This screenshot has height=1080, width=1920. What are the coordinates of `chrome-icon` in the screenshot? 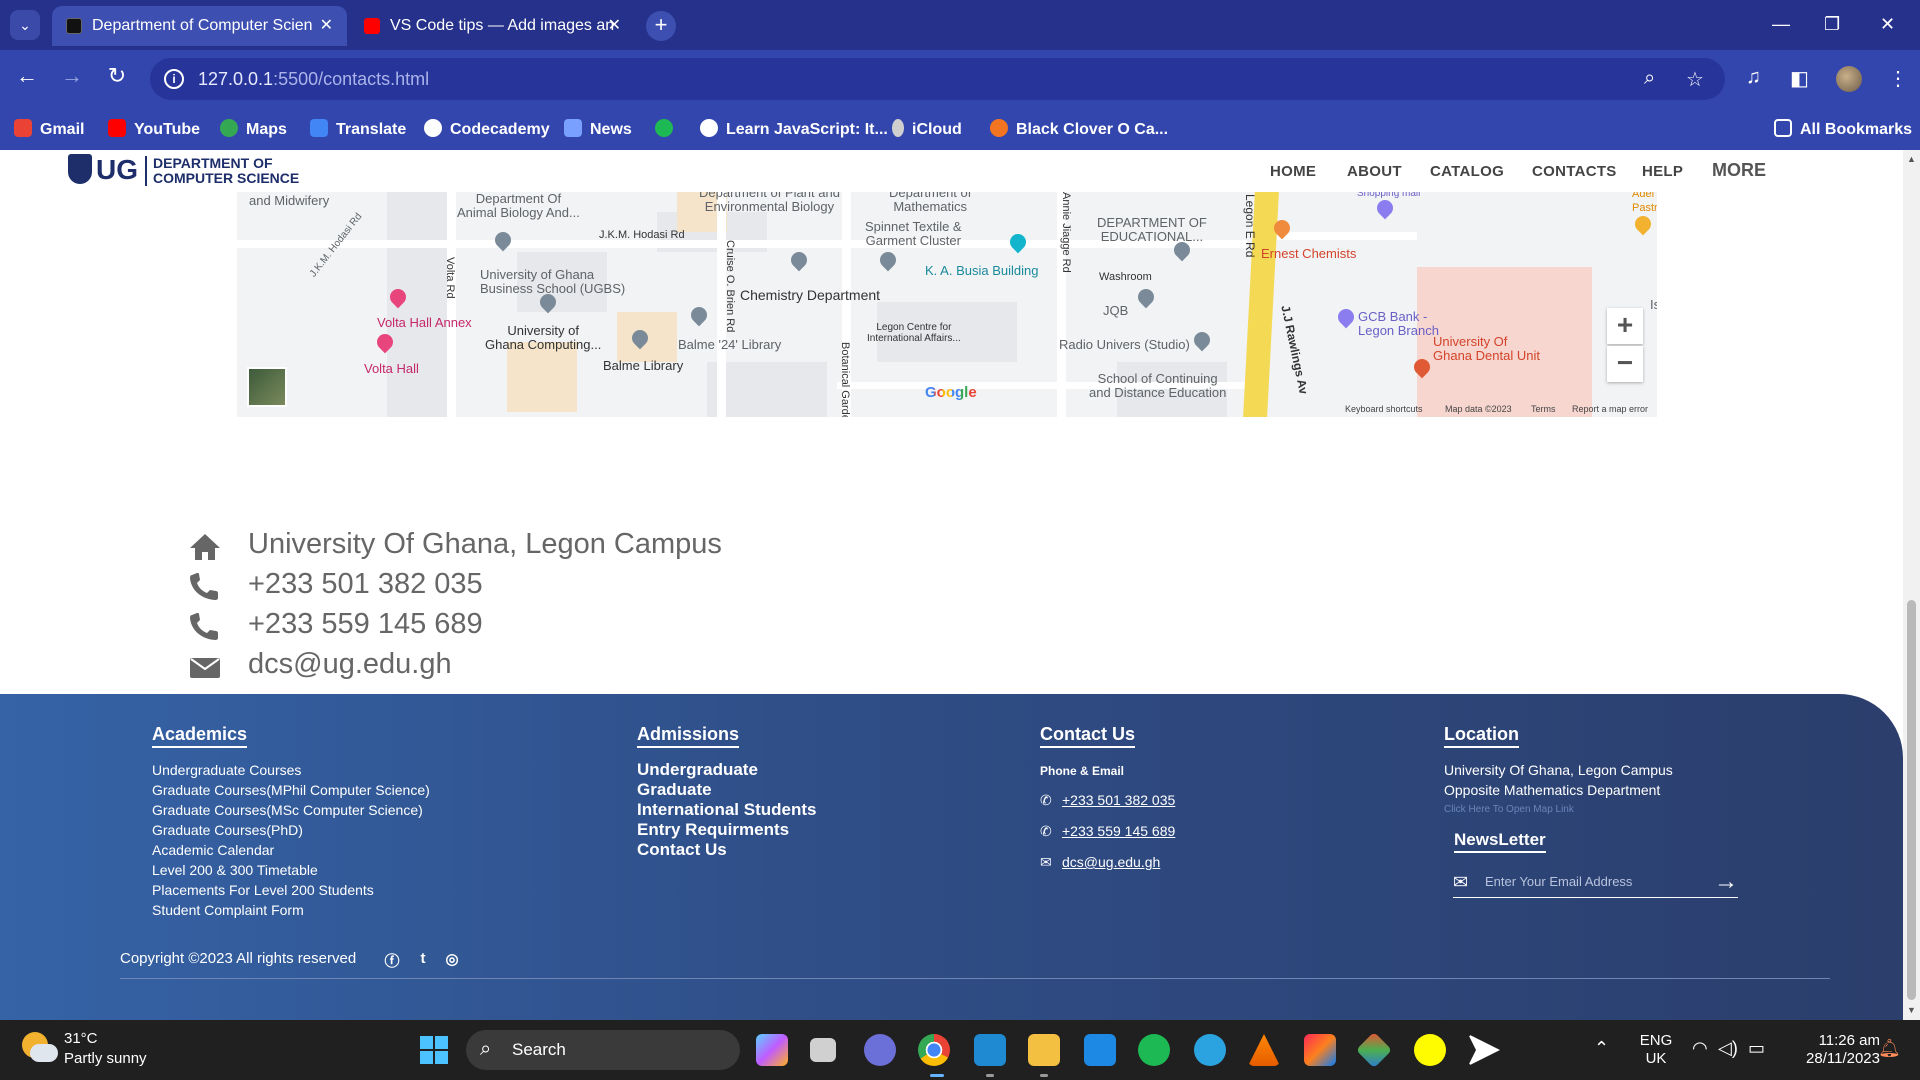 It's located at (934, 1050).